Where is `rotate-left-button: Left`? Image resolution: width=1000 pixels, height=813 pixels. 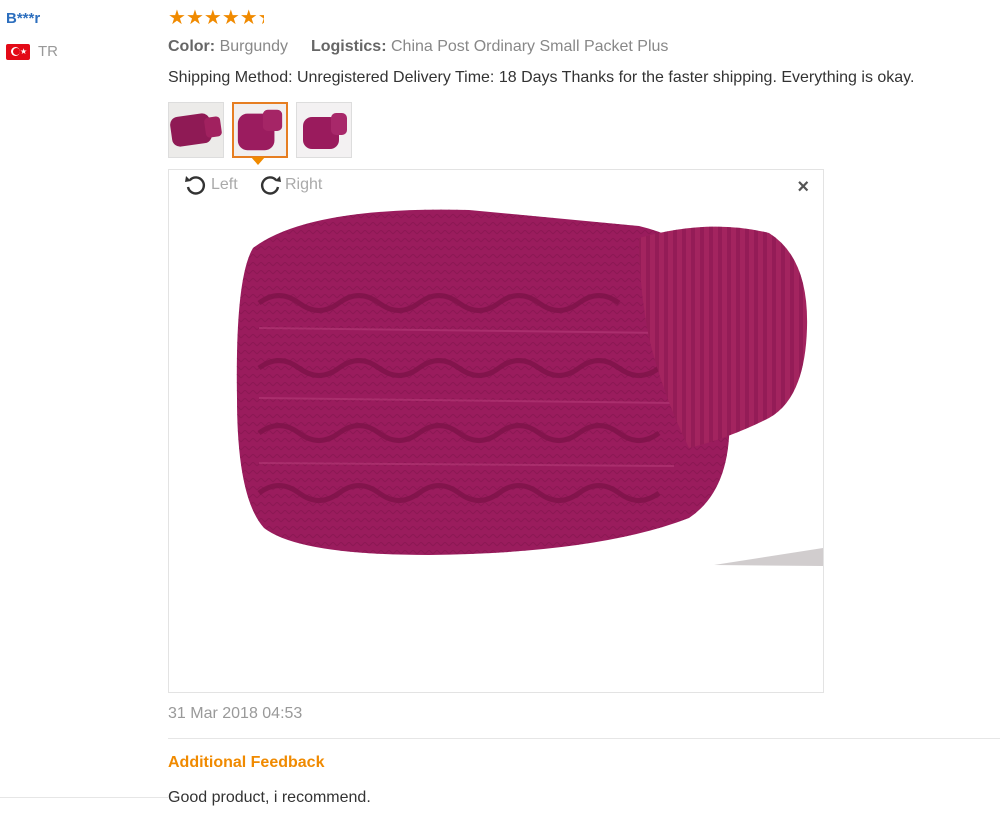
rotate-left-button: Left is located at coordinates (210, 185).